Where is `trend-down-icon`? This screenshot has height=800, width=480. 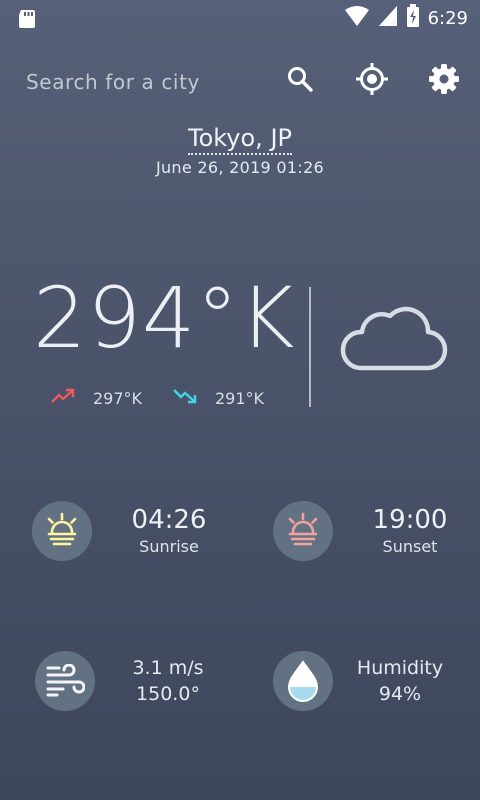
trend-down-icon is located at coordinates (185, 398).